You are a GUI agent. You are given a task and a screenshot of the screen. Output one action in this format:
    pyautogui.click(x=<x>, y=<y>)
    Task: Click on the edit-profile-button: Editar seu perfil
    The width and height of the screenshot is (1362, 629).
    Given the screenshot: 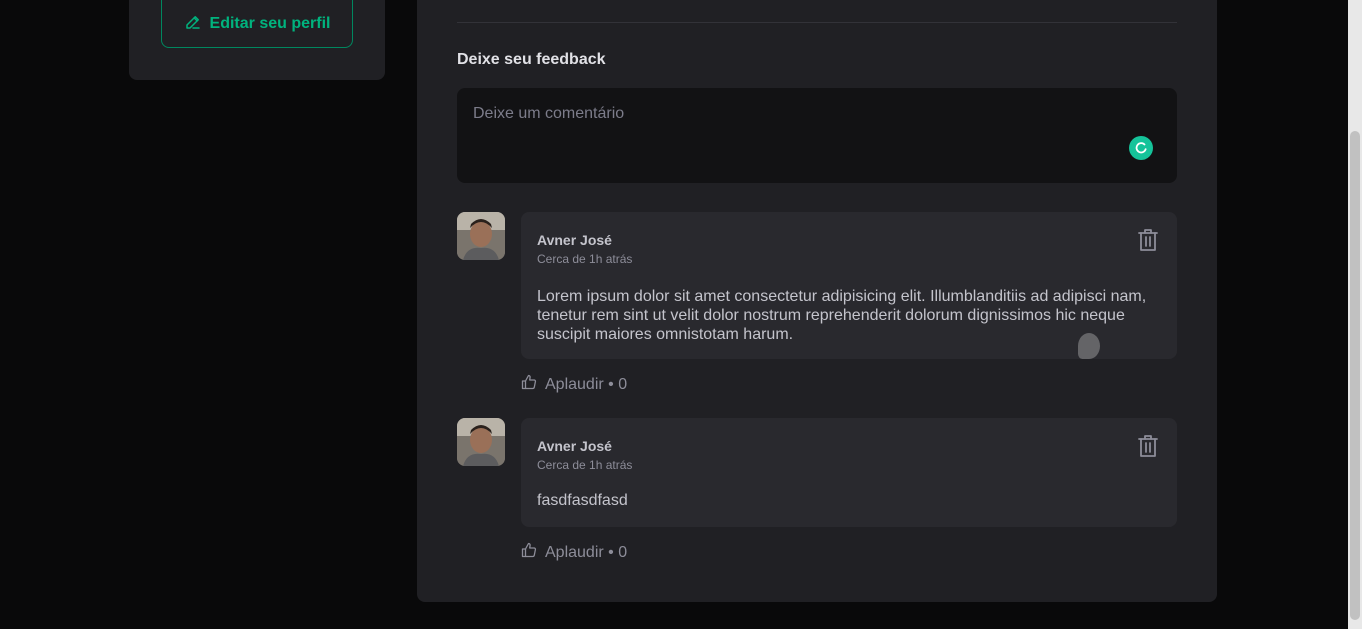 What is the action you would take?
    pyautogui.click(x=257, y=24)
    